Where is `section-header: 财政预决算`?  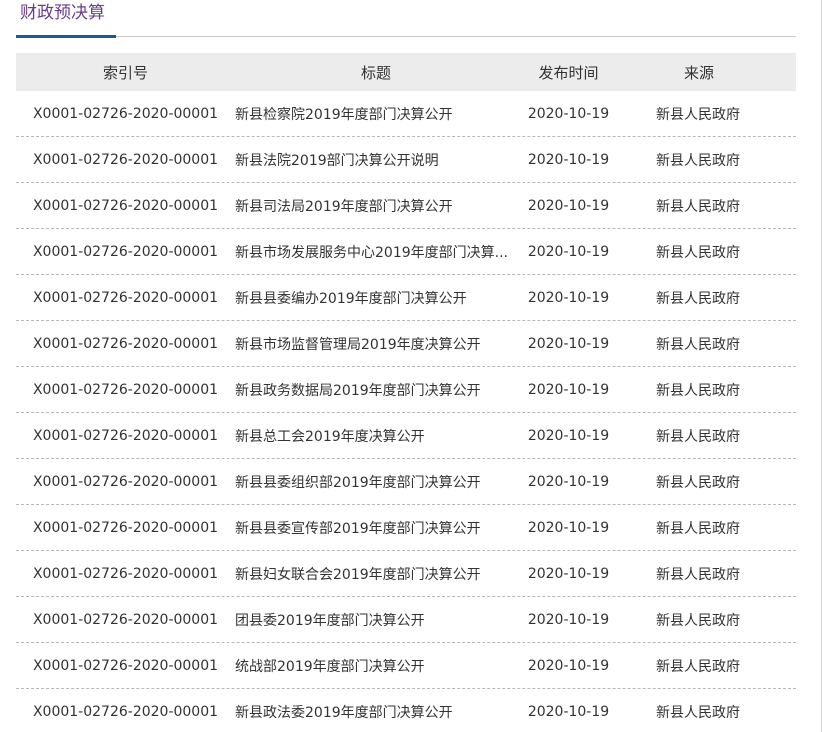 section-header: 财政预决算 is located at coordinates (406, 19).